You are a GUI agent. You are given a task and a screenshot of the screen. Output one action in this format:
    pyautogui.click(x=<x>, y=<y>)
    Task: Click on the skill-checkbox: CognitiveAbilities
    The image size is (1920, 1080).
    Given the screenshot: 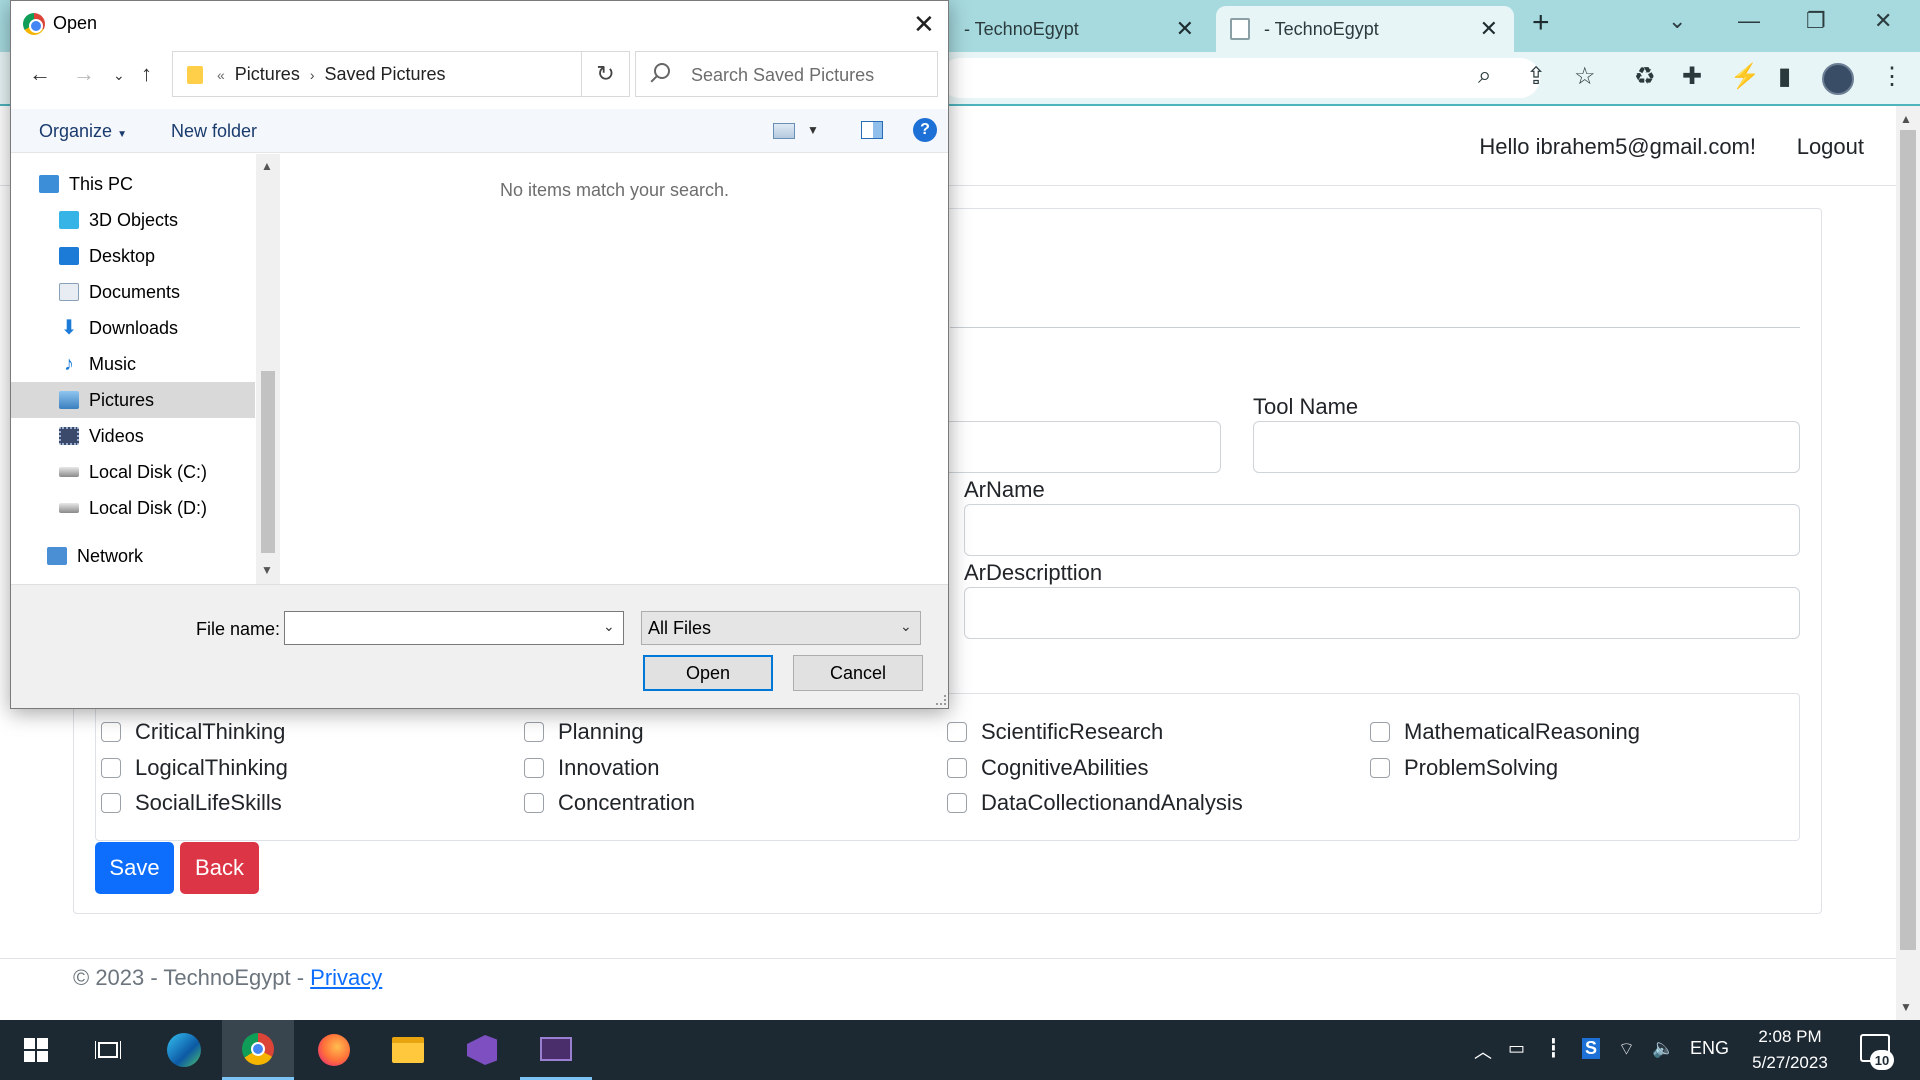 What is the action you would take?
    pyautogui.click(x=1048, y=768)
    